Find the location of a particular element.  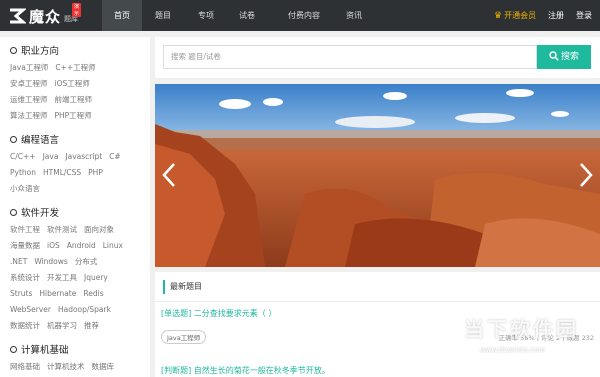

tag-windows: Windows is located at coordinates (50, 261).